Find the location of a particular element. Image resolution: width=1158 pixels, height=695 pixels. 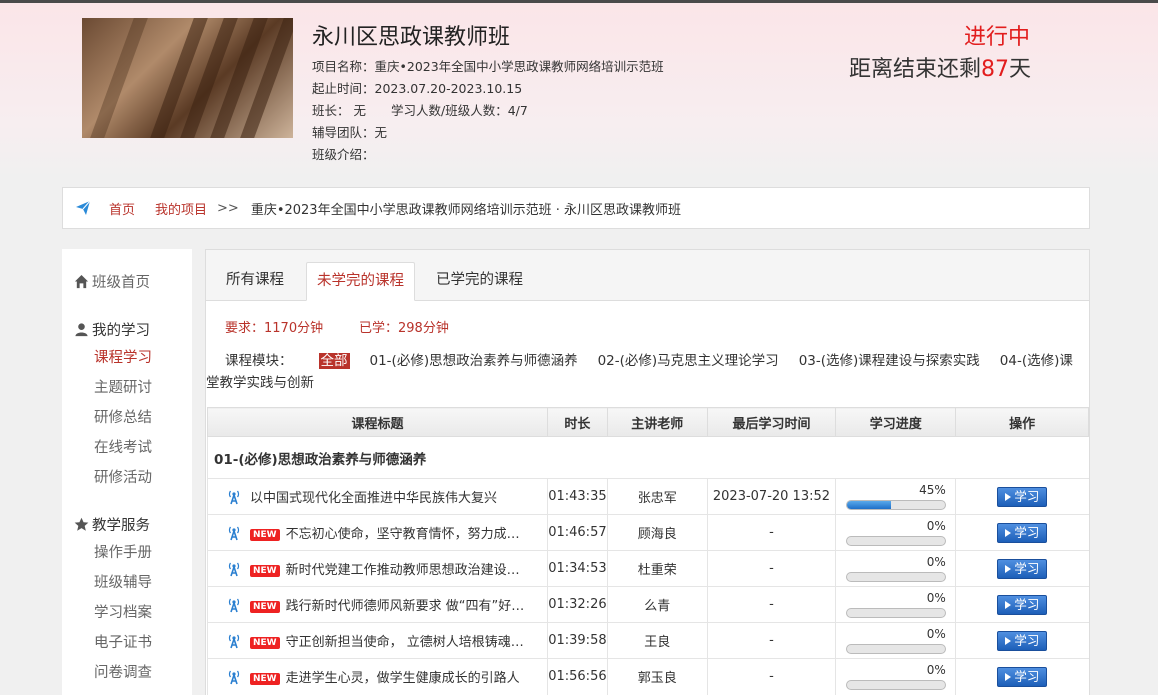

course-progress-cell: 45% is located at coordinates (895, 496).